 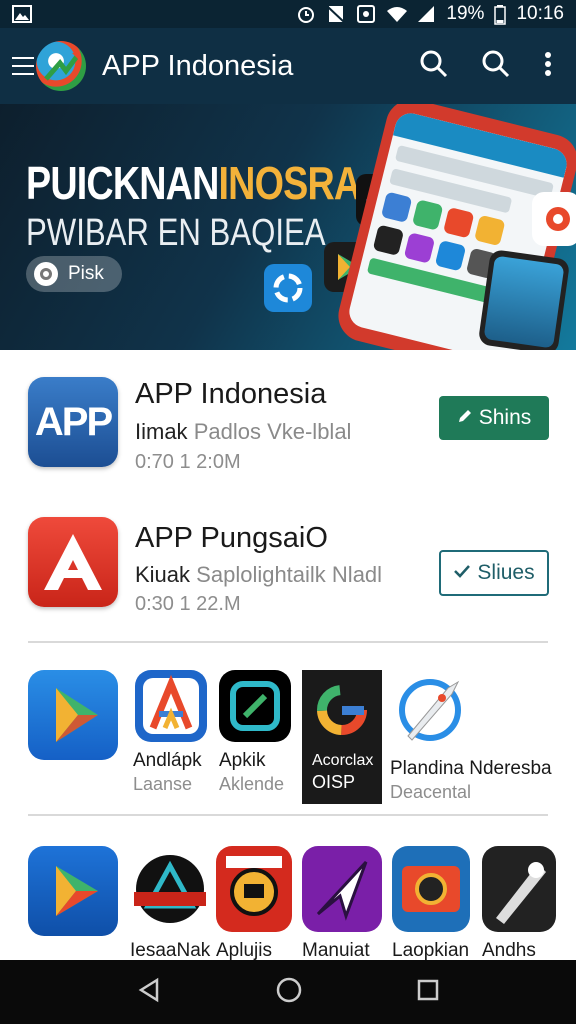 I want to click on app-tile: Acorclax OISP, so click(x=342, y=737).